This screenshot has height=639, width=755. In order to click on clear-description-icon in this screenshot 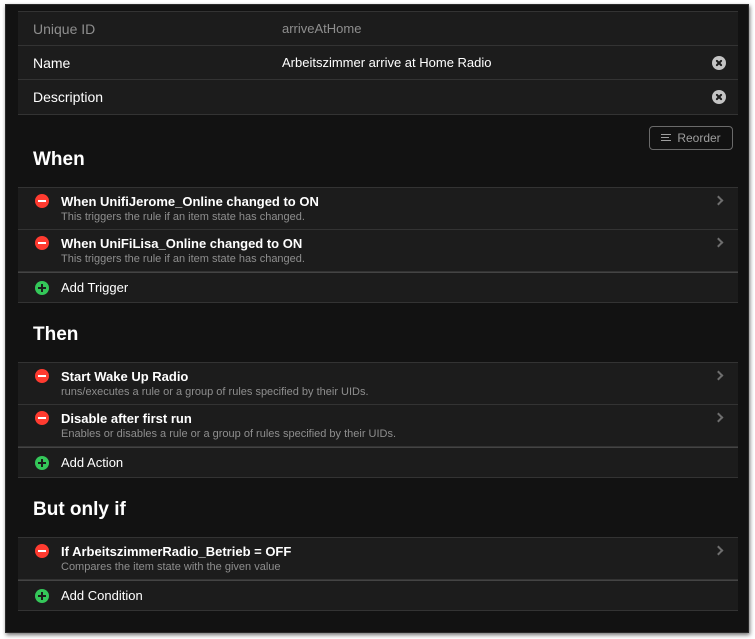, I will do `click(719, 97)`.